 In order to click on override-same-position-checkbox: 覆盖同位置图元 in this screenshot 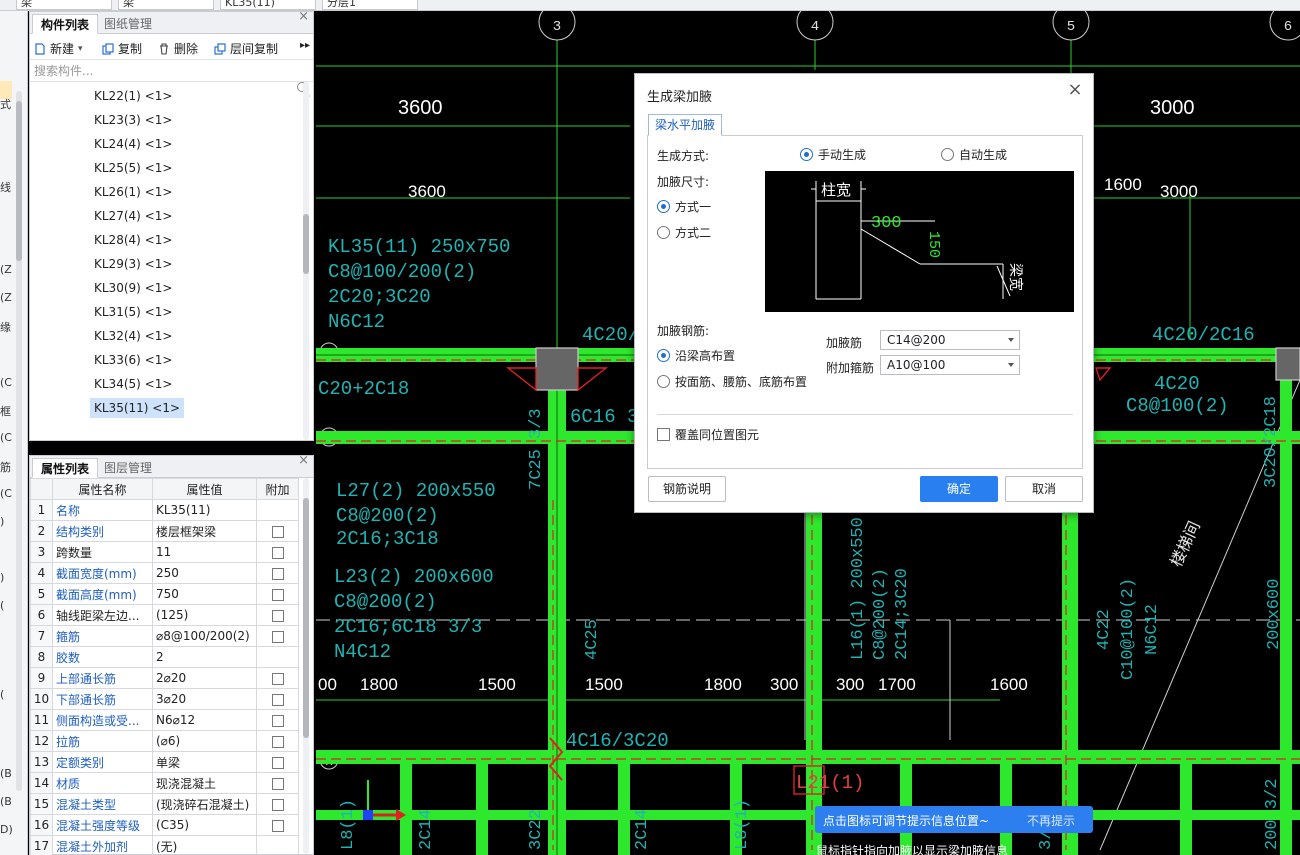, I will do `click(708, 434)`.